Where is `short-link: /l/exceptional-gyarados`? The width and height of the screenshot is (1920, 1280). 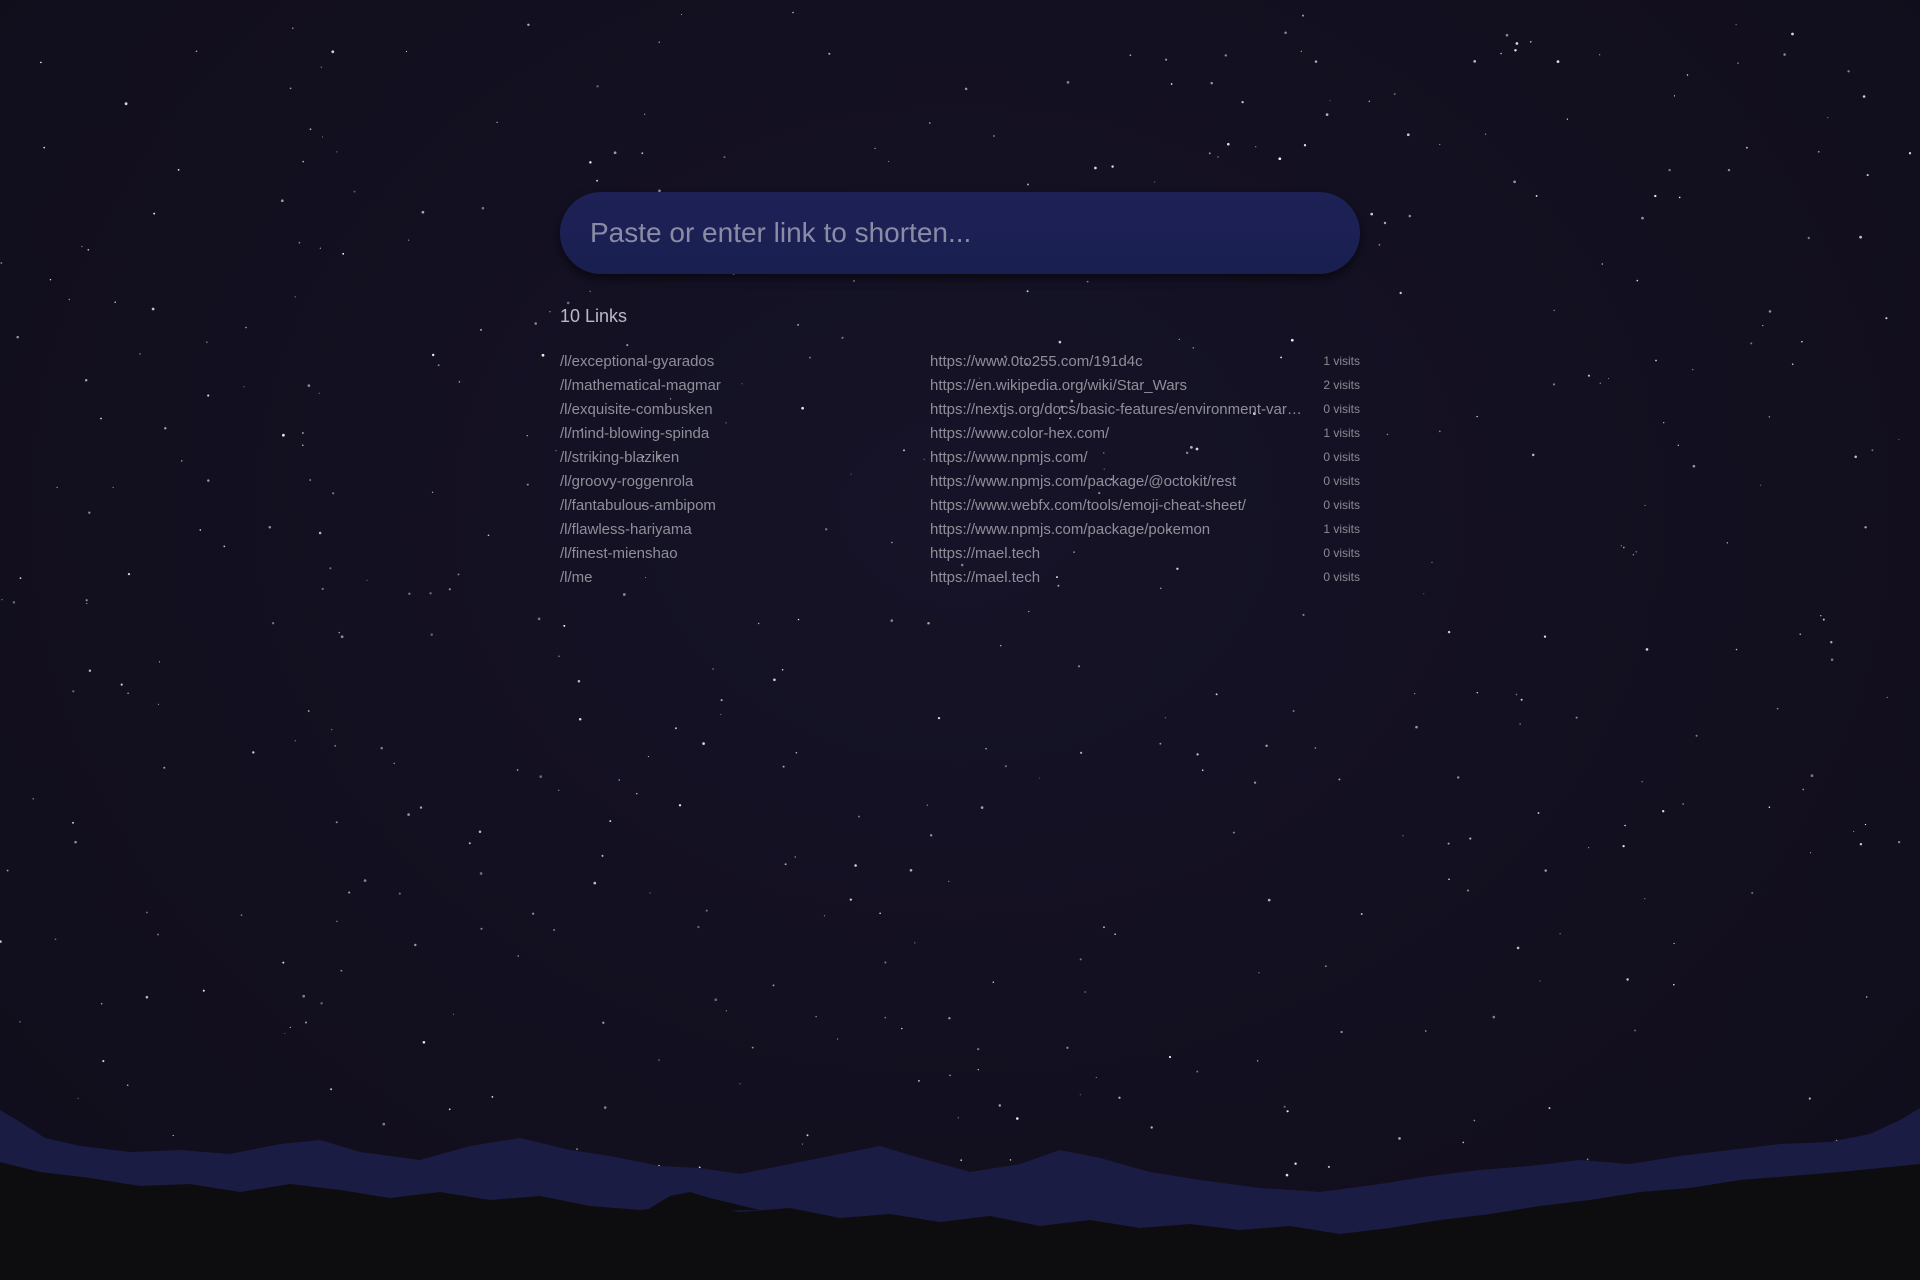 short-link: /l/exceptional-gyarados is located at coordinates (745, 361).